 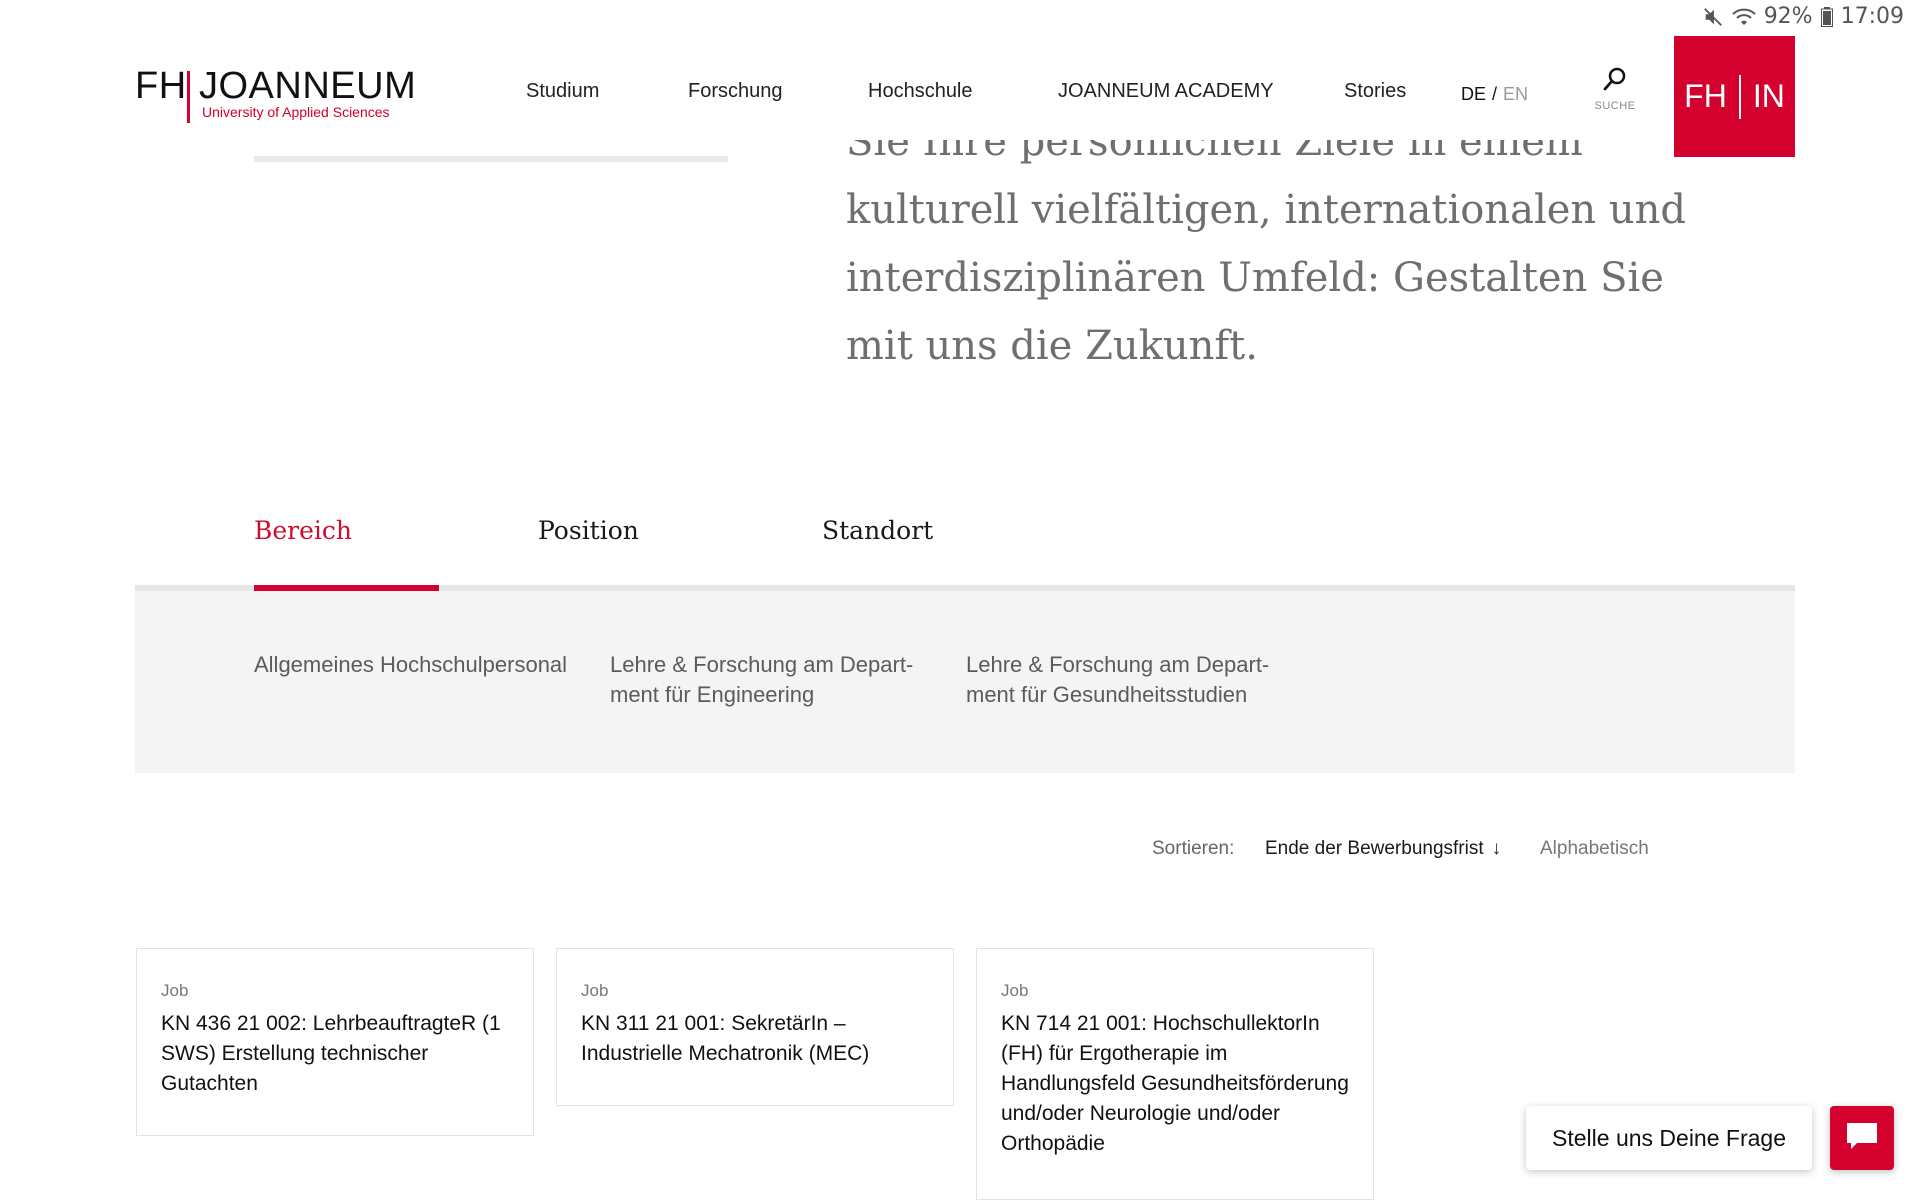 I want to click on filter-panel, so click(x=965, y=682).